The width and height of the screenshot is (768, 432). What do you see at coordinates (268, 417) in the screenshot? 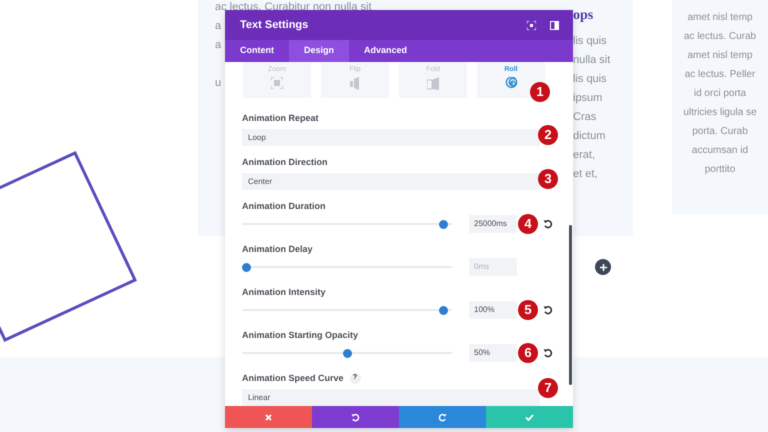
I see `close-icon` at bounding box center [268, 417].